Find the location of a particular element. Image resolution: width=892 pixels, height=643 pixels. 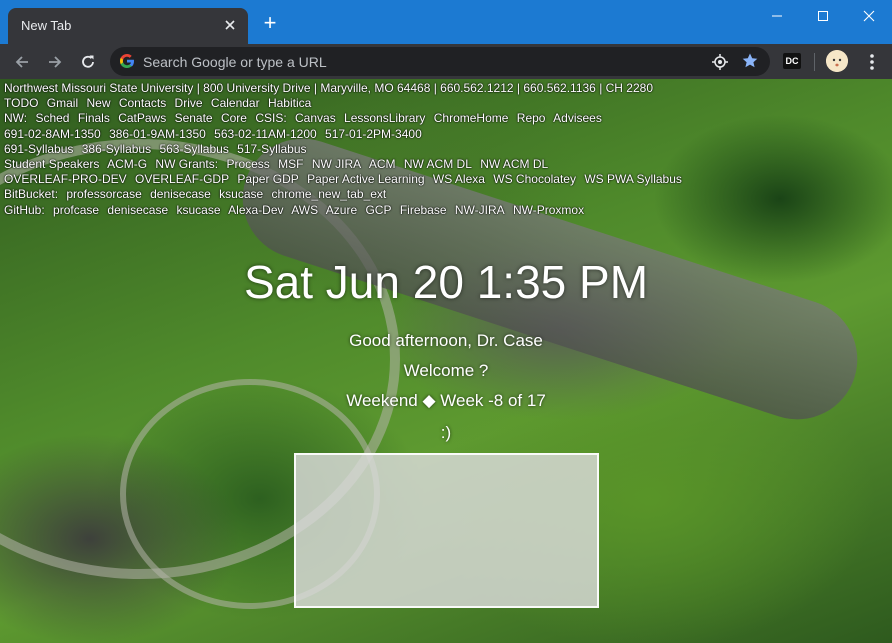

tab-title: New Tab is located at coordinates (46, 25).